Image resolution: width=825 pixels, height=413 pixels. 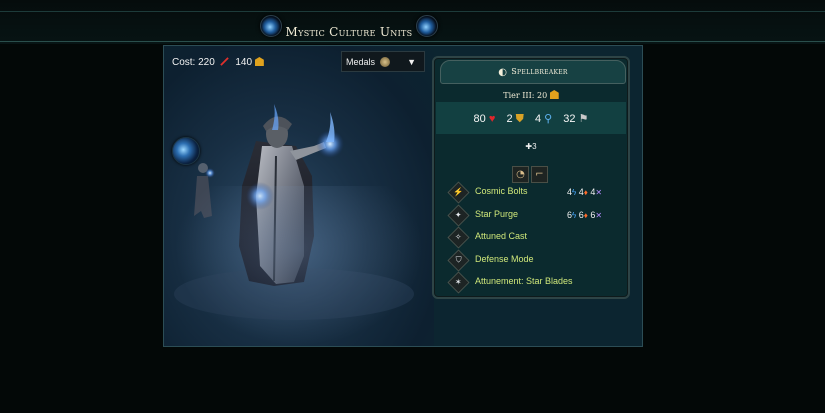 What do you see at coordinates (479, 119) in the screenshot?
I see `health-value: 80` at bounding box center [479, 119].